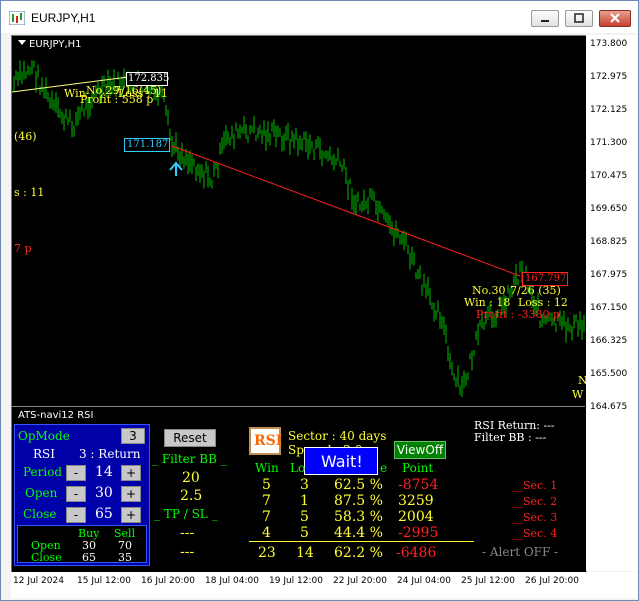 The image size is (639, 601). I want to click on time-tick: 19 Jul 12:00, so click(296, 581).